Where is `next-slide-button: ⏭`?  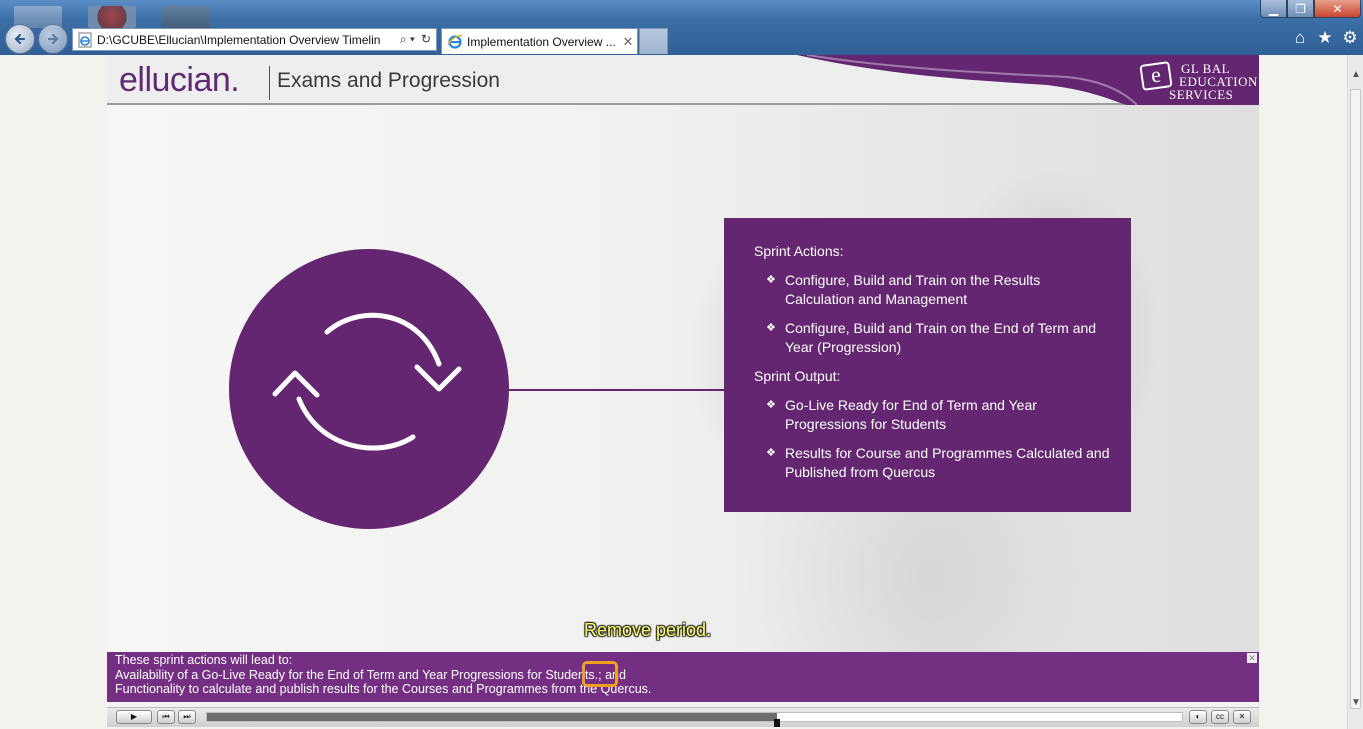
next-slide-button: ⏭ is located at coordinates (187, 717).